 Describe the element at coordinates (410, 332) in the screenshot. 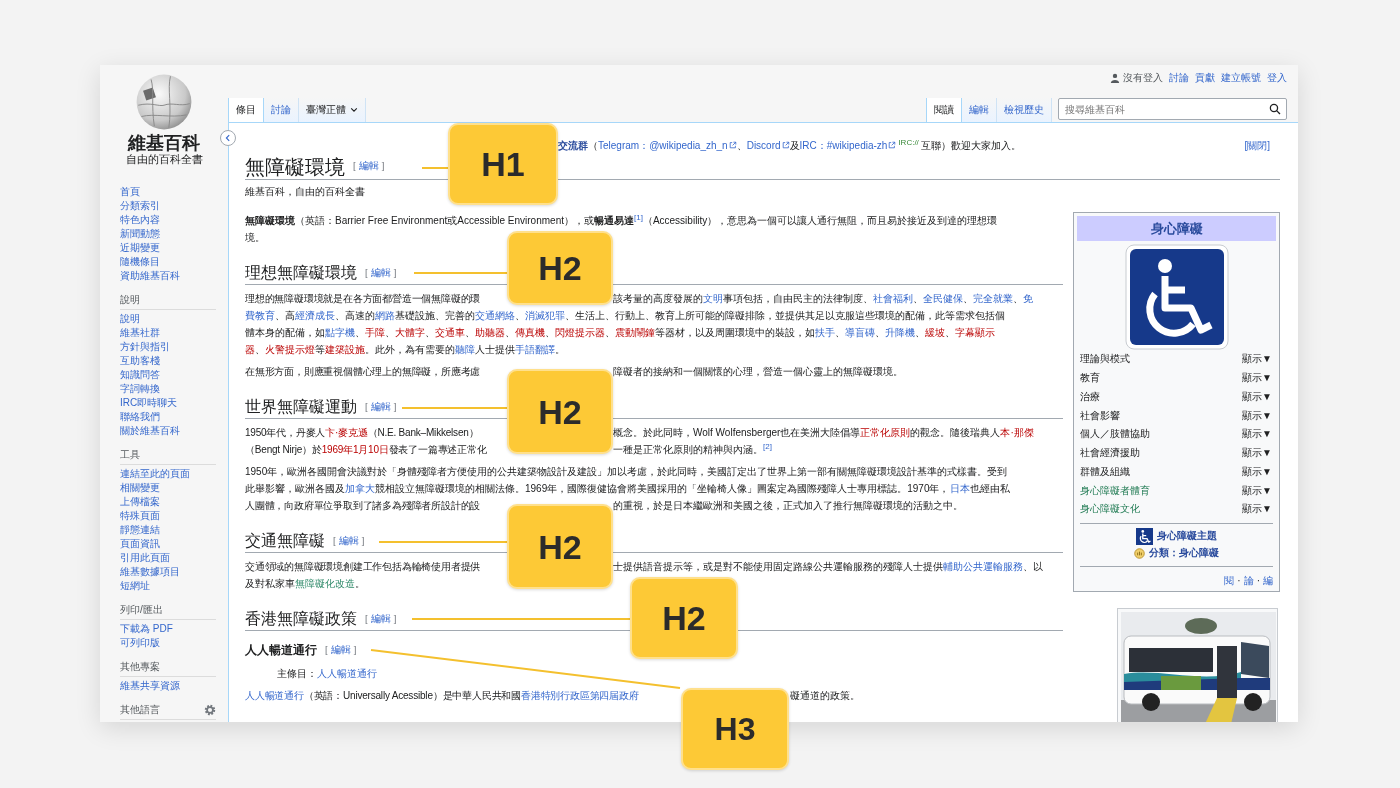

I see `link: 大體字` at that location.